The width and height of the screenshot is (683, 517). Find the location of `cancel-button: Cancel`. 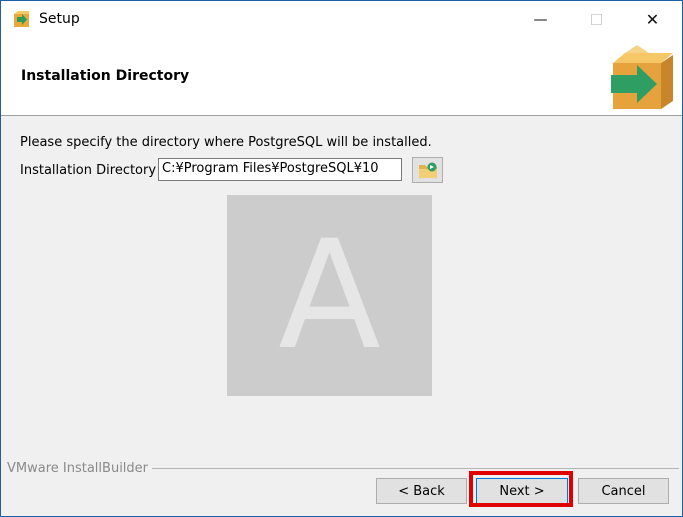

cancel-button: Cancel is located at coordinates (623, 491).